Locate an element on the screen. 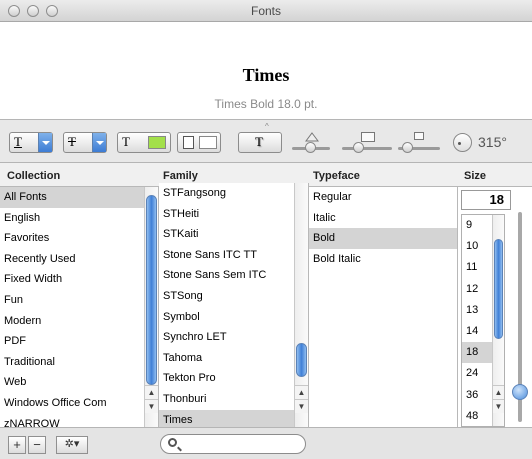 Image resolution: width=532 pixels, height=459 pixels. effects-toolbar: T T T T ^ 315° is located at coordinates (266, 141).